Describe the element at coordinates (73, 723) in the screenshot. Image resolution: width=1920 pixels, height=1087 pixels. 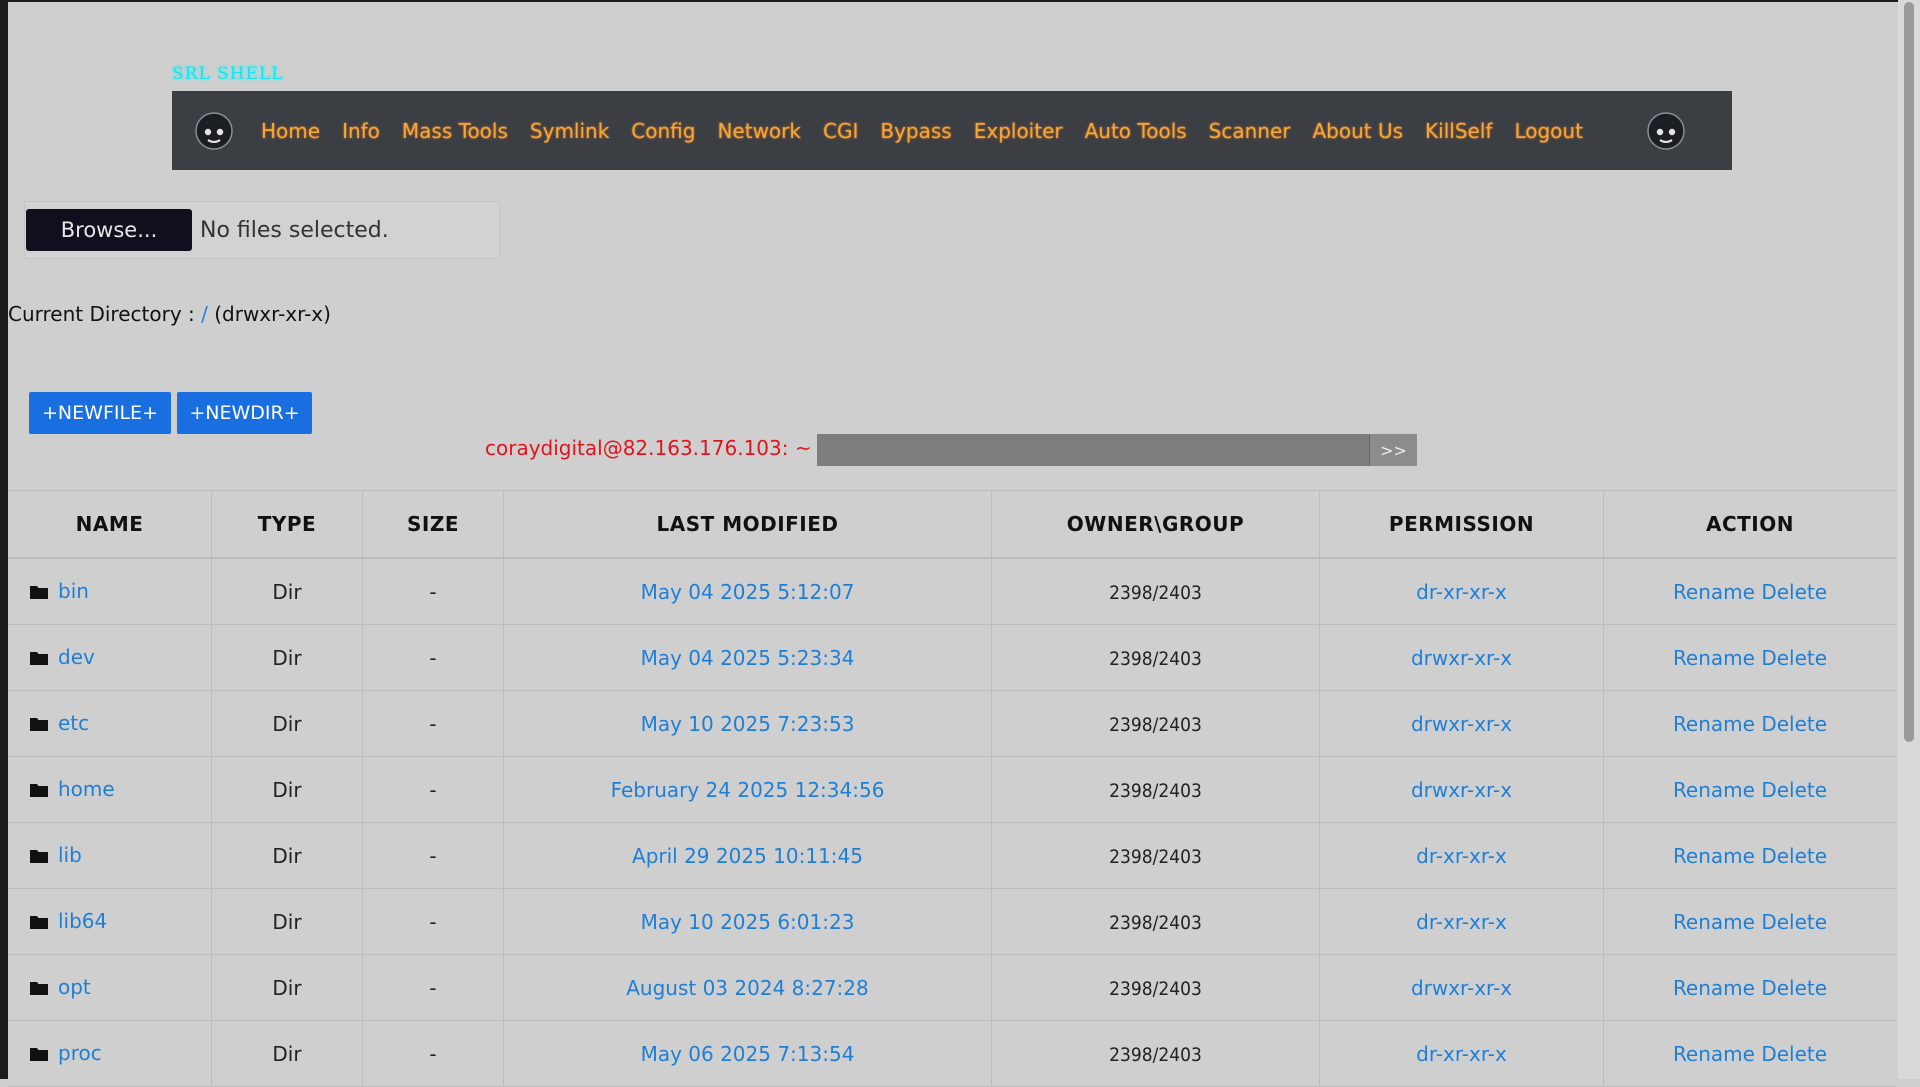
I see `file-name-link: etc` at that location.